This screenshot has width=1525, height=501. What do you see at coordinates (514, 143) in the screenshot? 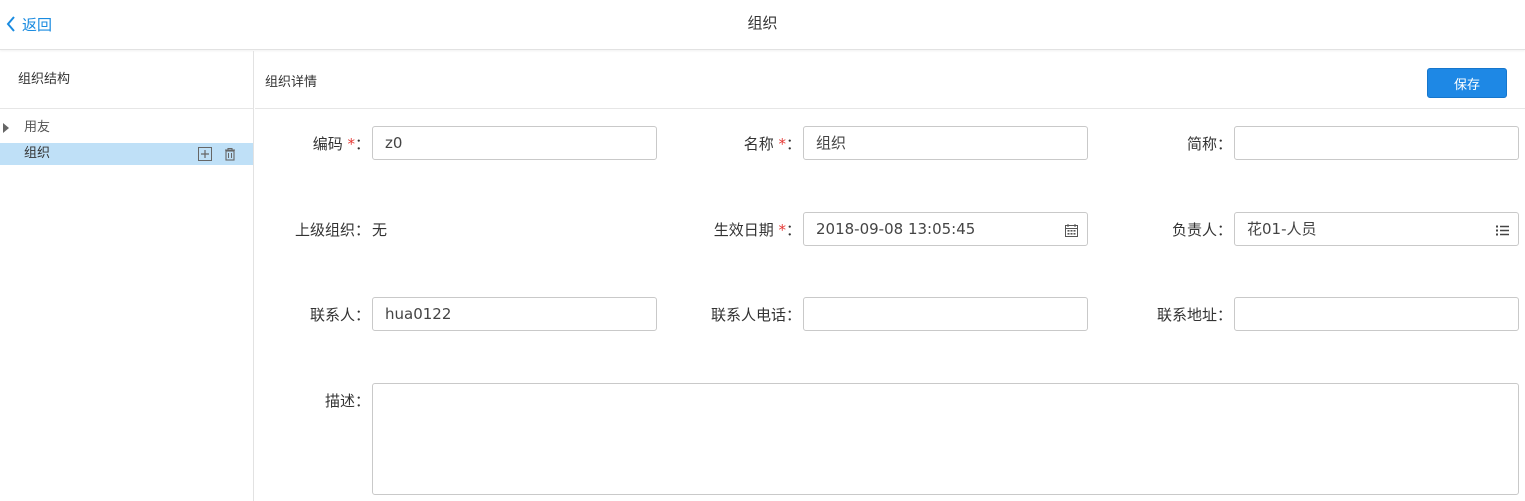
I see `code-input: z0` at bounding box center [514, 143].